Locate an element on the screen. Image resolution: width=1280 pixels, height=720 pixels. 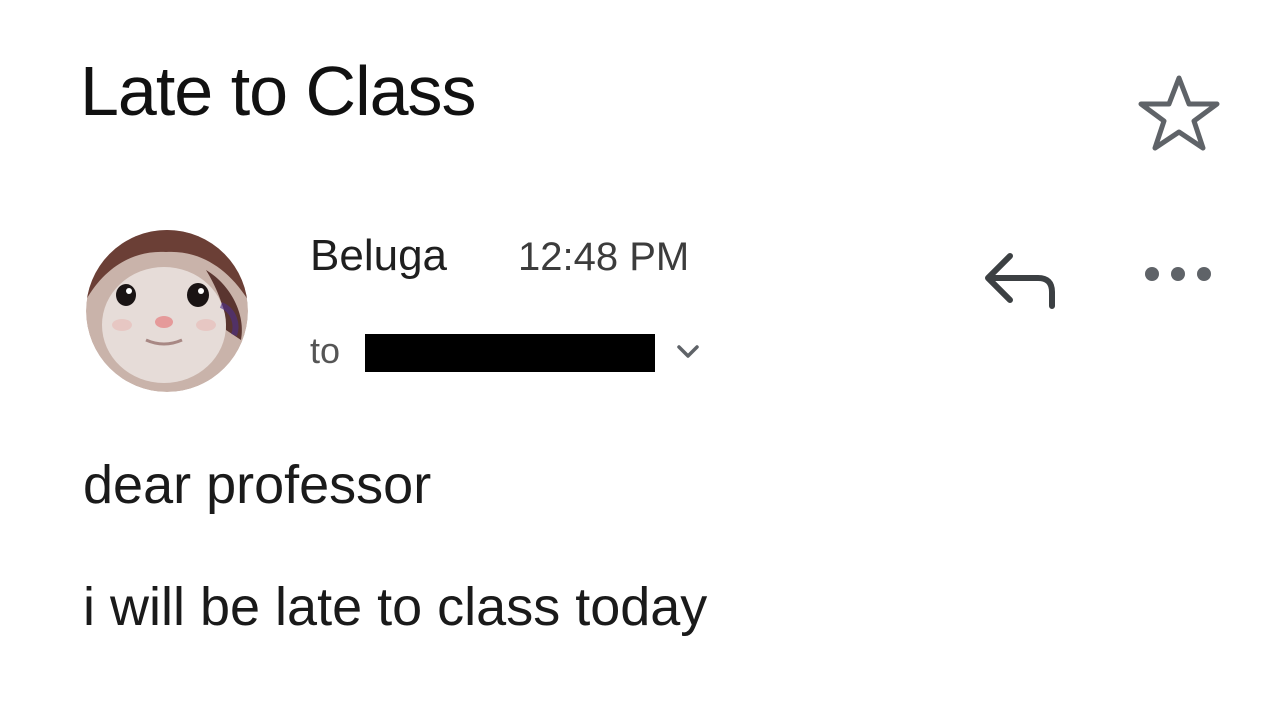
star-icon is located at coordinates (1179, 113).